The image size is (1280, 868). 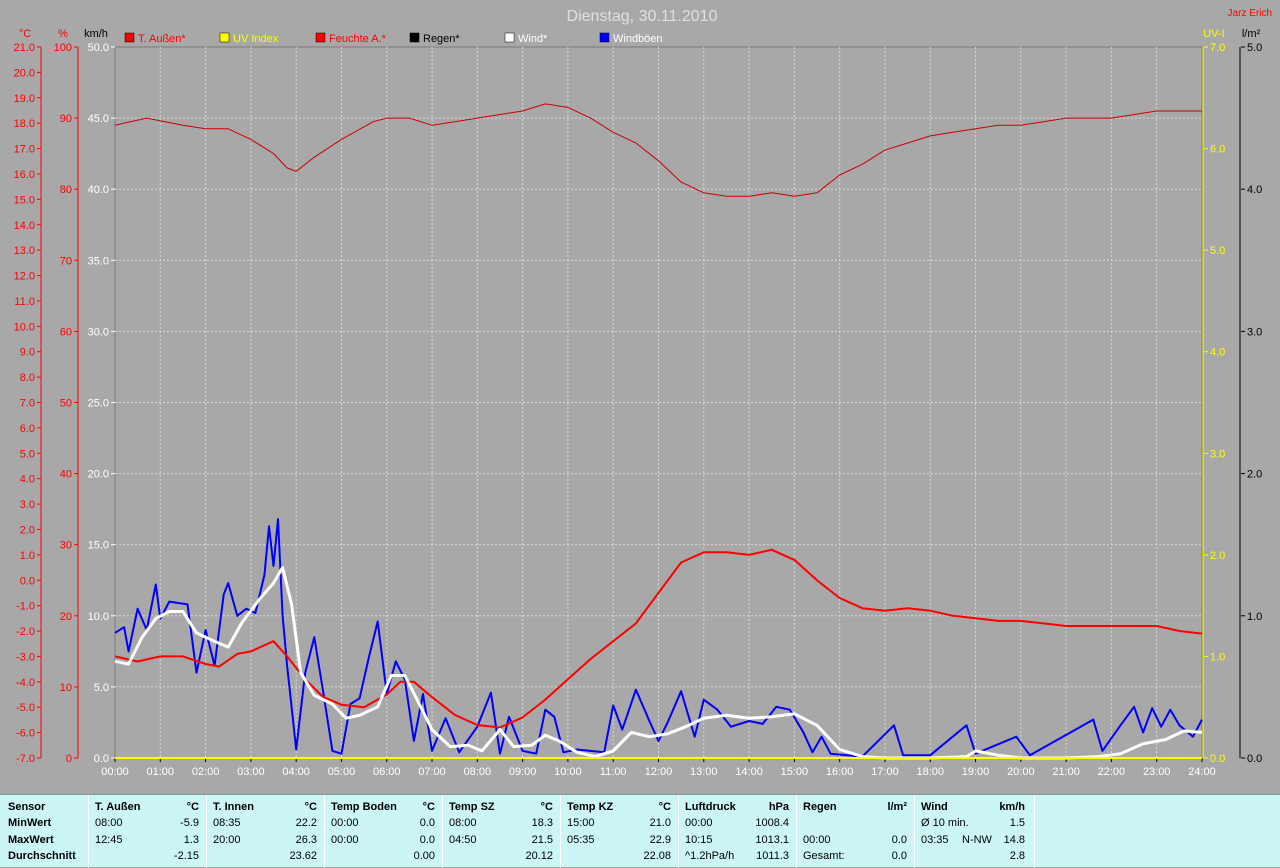 I want to click on x-tick-label: 20:00, so click(x=1021, y=772).